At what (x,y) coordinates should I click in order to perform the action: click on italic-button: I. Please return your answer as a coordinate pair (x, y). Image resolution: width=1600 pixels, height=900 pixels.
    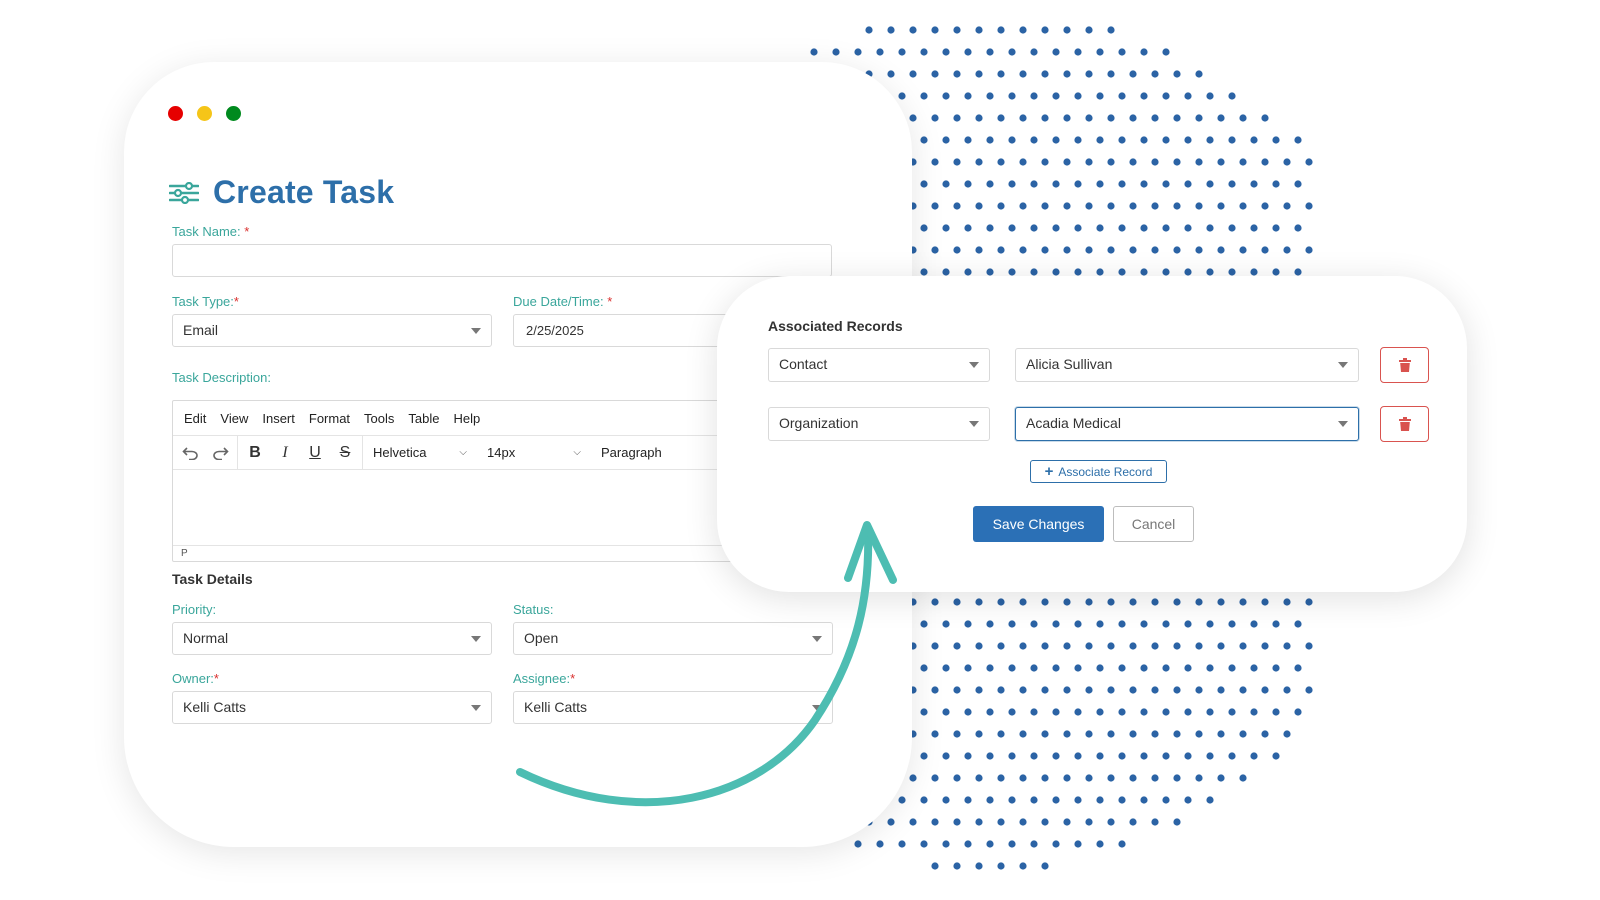
    Looking at the image, I should click on (285, 453).